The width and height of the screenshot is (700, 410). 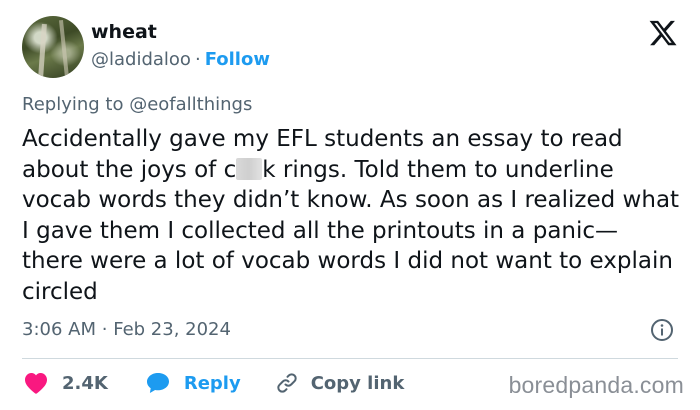 I want to click on tweet-time: 3:06 AM, so click(x=59, y=329).